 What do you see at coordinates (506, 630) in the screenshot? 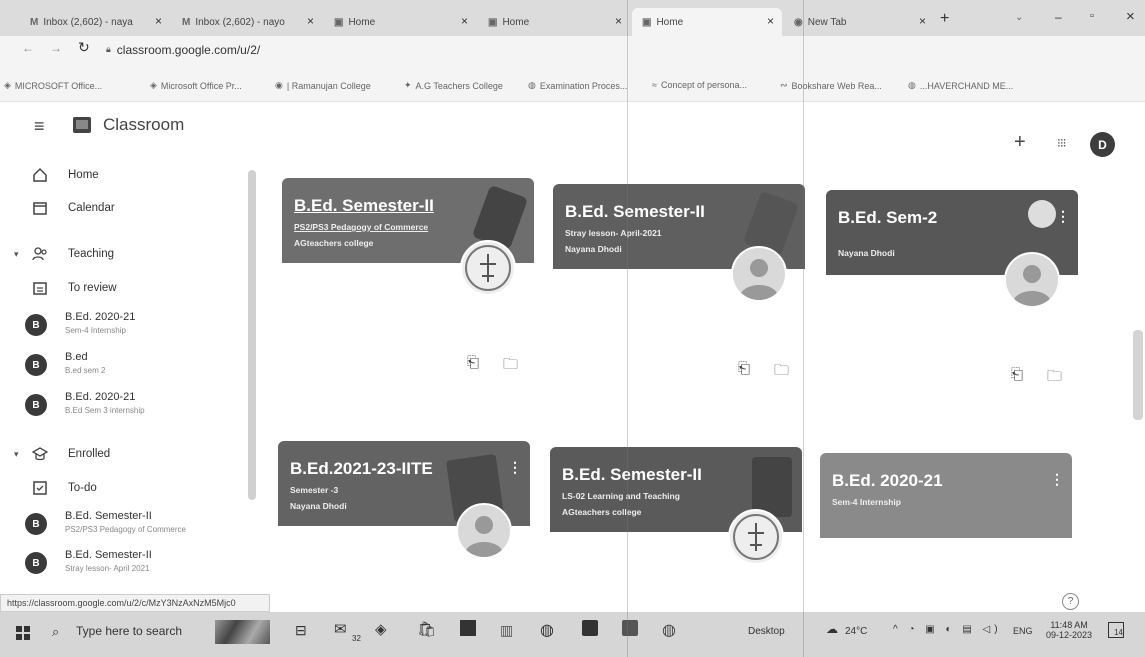
I see `app-icon: ▥` at bounding box center [506, 630].